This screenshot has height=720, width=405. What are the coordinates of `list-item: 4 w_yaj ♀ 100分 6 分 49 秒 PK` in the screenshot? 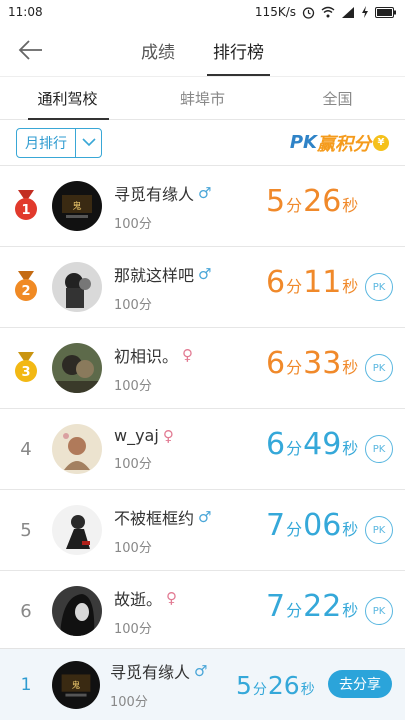 It's located at (202, 449).